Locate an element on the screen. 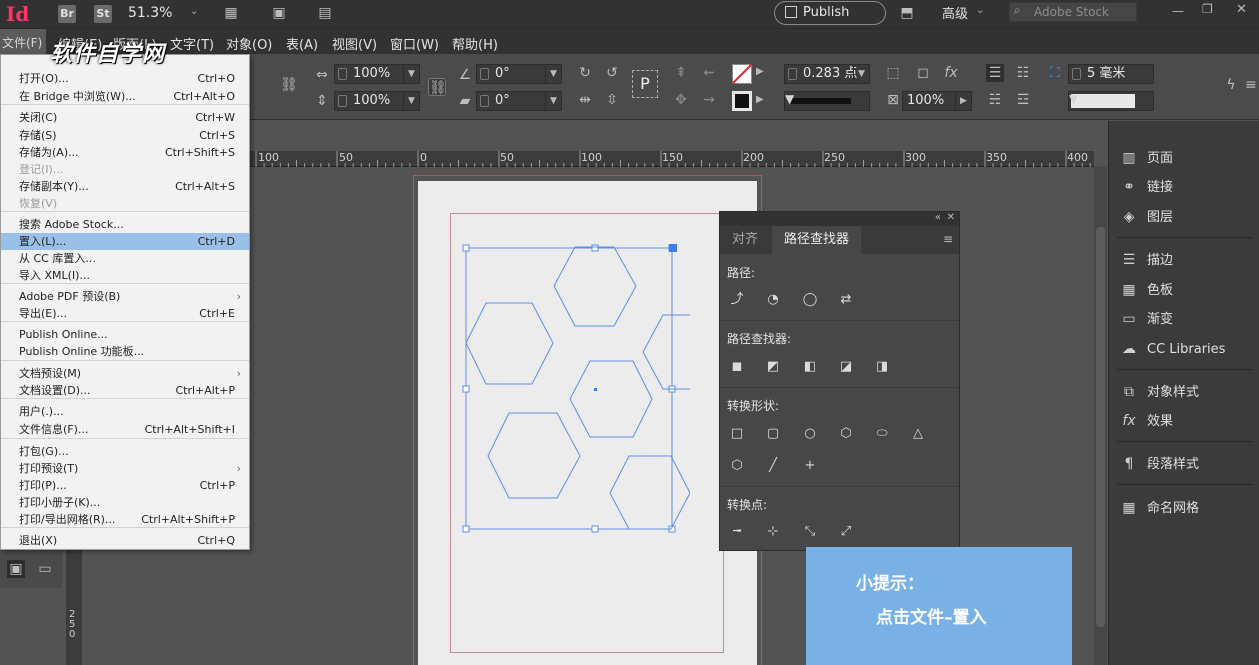 The width and height of the screenshot is (1259, 665). panel-title-bar: « ✕ is located at coordinates (839, 219).